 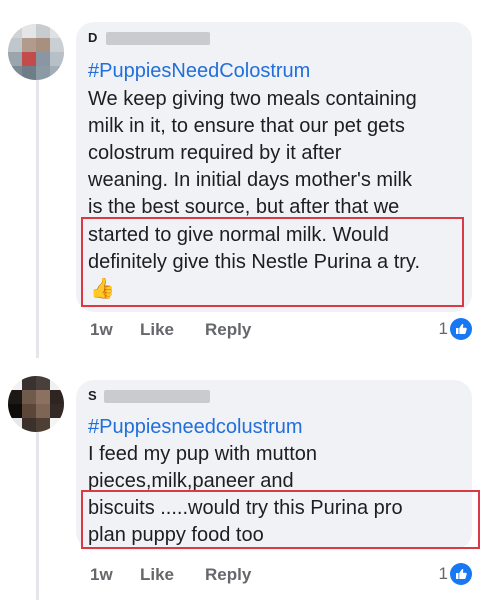 I want to click on comment-text-line: We keep giving two meals containing, so click(x=252, y=99).